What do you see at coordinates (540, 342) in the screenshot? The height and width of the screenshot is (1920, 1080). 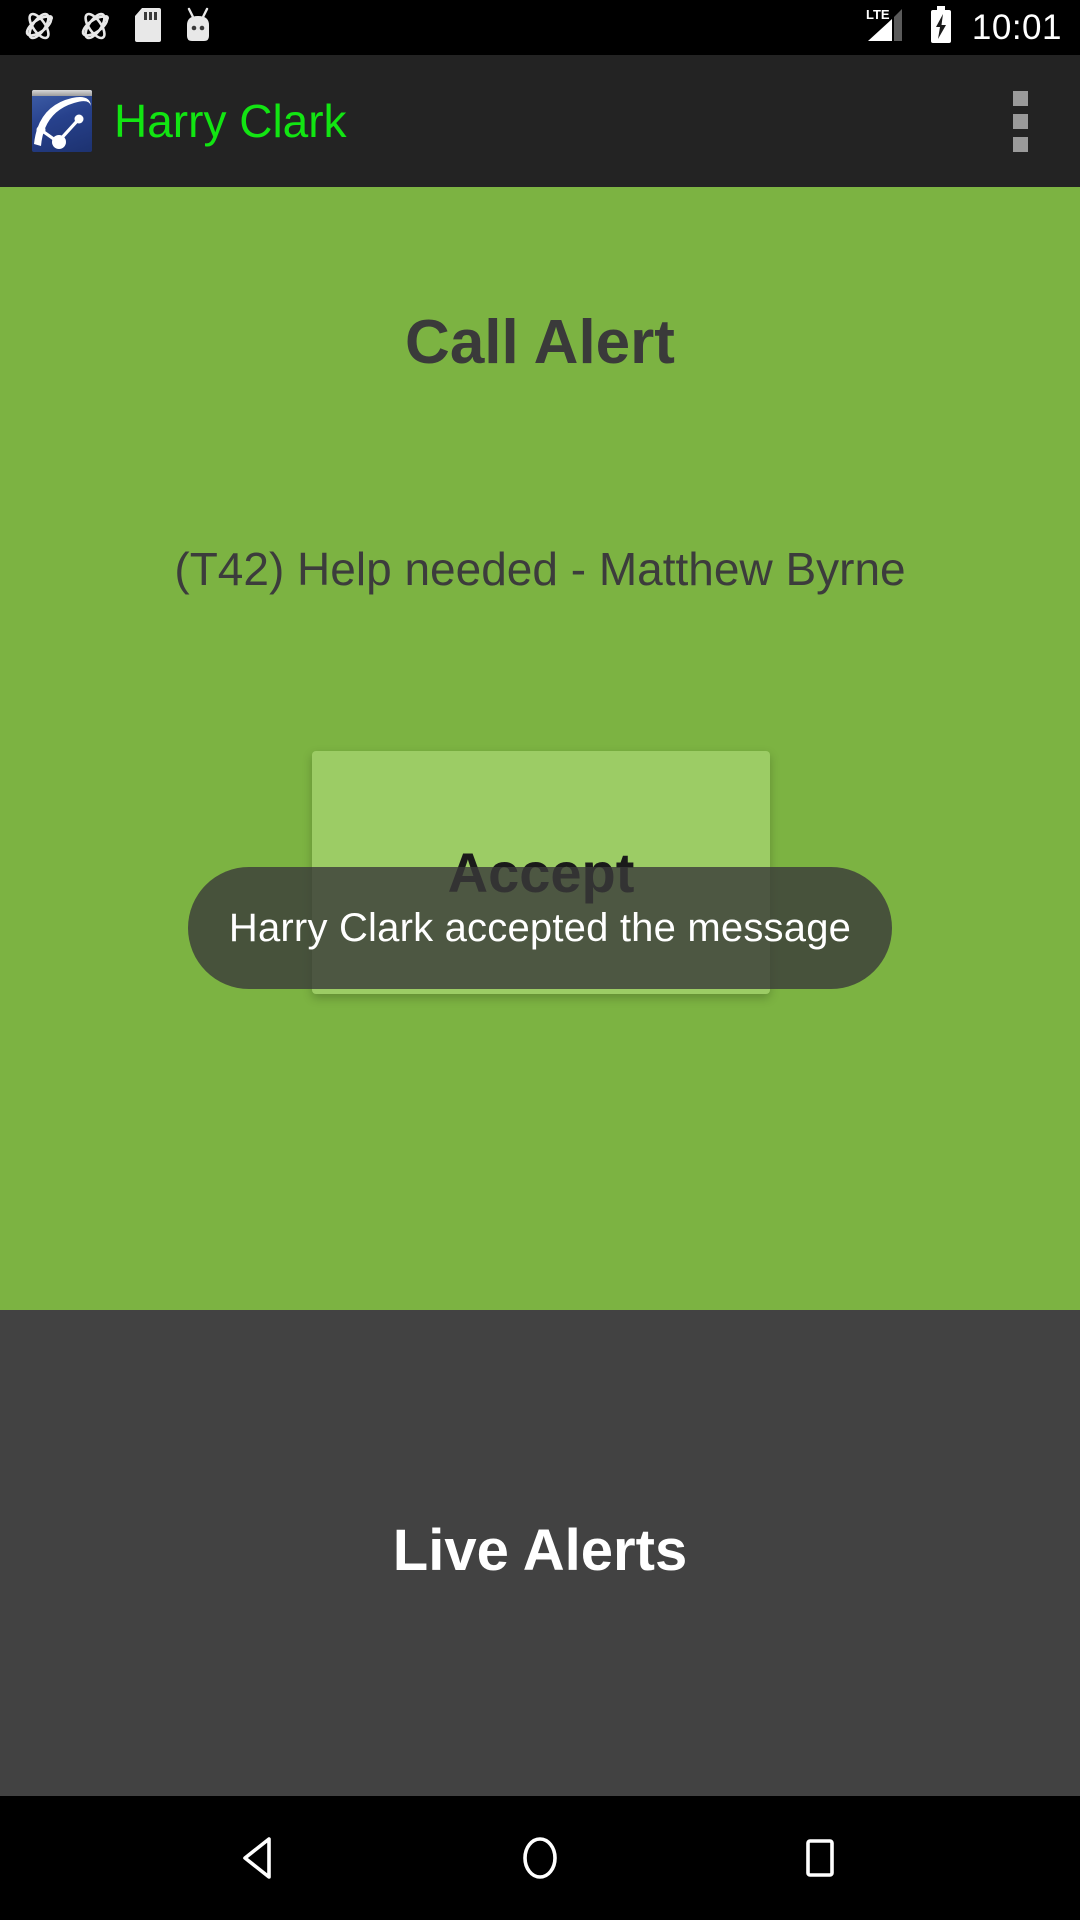 I see `call-alert-title: Call Alert` at bounding box center [540, 342].